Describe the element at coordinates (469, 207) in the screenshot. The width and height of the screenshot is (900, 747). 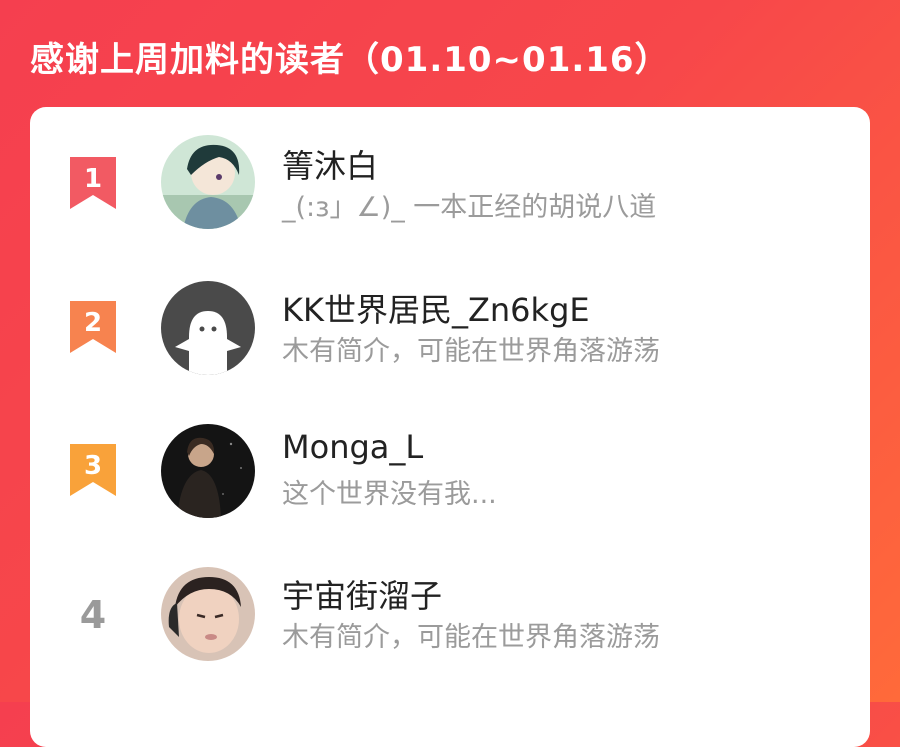
I see `reader-bio: _(:з」∠)_ 一本正经的胡说八道` at that location.